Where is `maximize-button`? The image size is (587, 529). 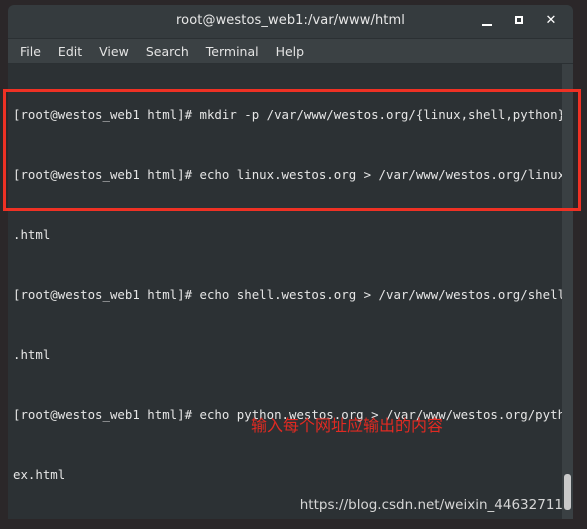 maximize-button is located at coordinates (519, 21).